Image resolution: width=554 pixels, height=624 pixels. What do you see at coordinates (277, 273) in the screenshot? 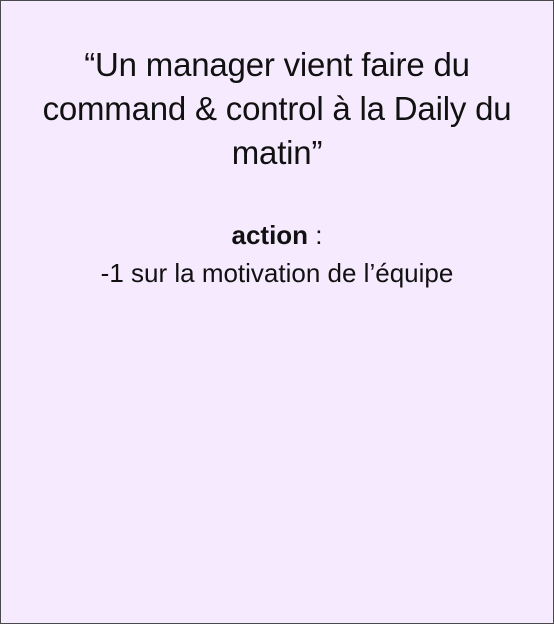
I see `action-effect: -1 sur la motivation de l’équipe` at bounding box center [277, 273].